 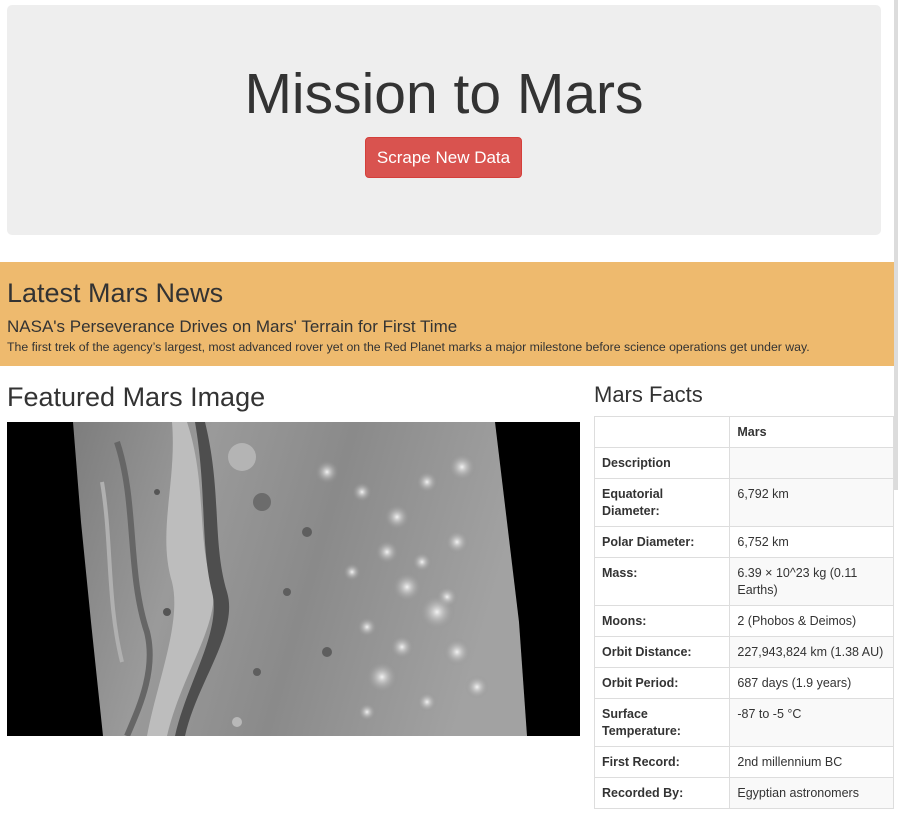 I want to click on table-header-row: Mars, so click(x=743, y=432).